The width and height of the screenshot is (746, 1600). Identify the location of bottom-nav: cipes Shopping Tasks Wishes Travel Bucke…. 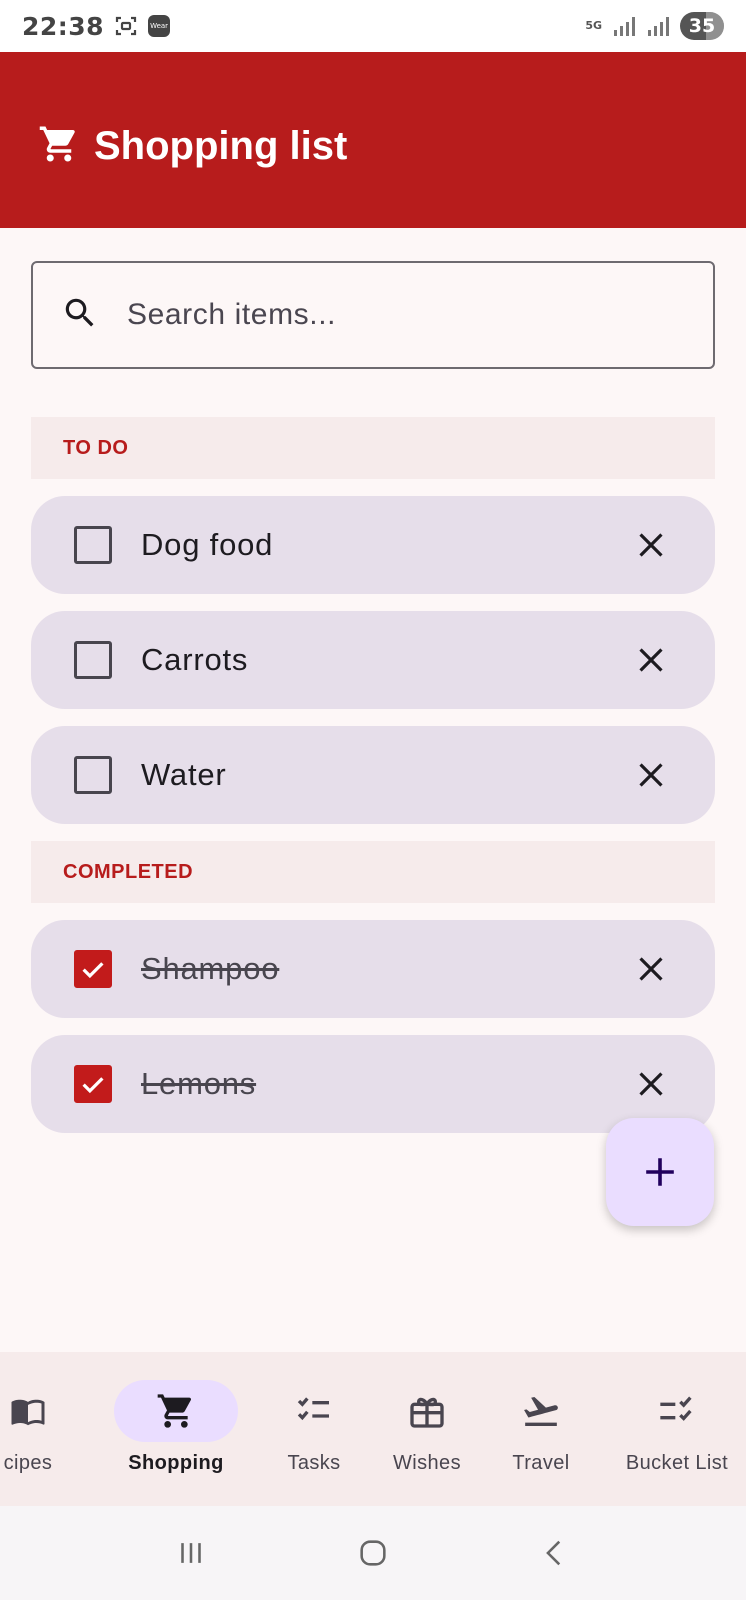
(373, 1429).